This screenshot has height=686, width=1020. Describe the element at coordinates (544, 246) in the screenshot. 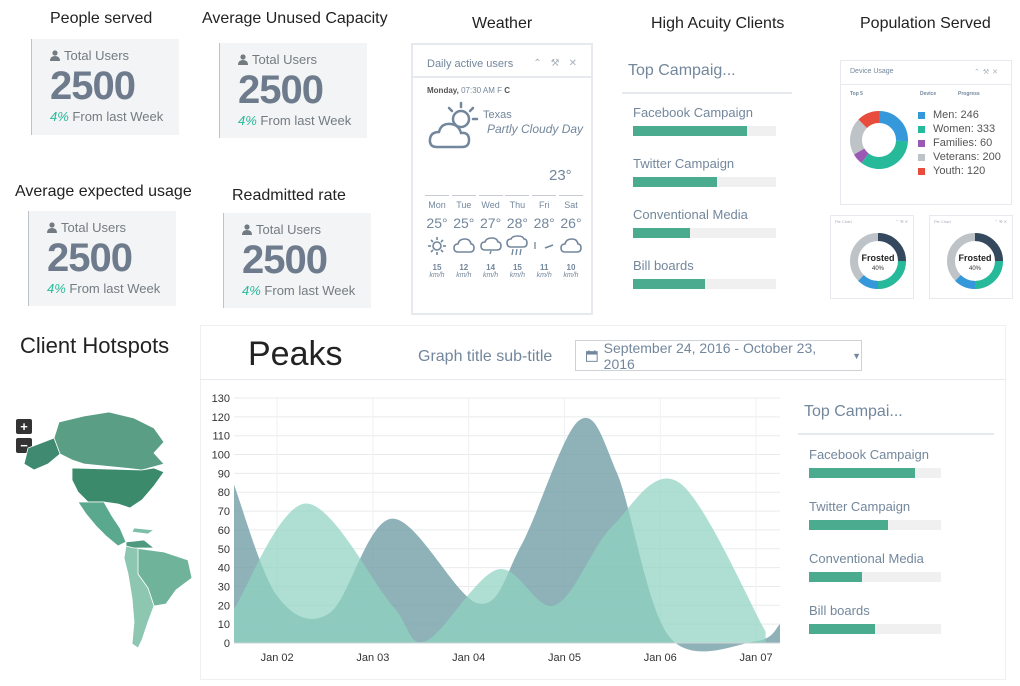

I see `wind-icon` at that location.